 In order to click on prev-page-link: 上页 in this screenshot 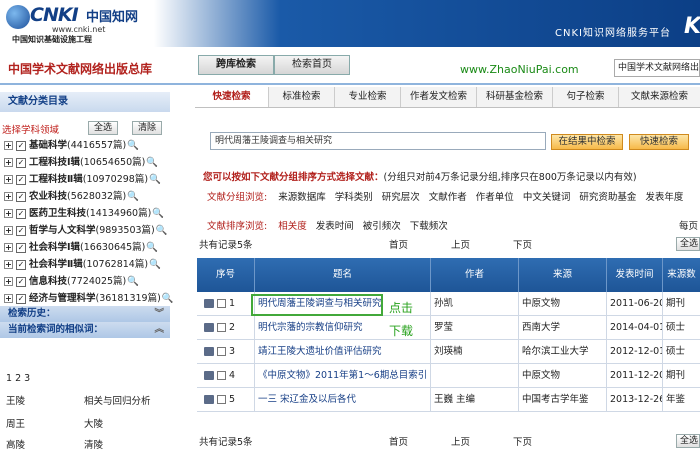, I will do `click(460, 244)`.